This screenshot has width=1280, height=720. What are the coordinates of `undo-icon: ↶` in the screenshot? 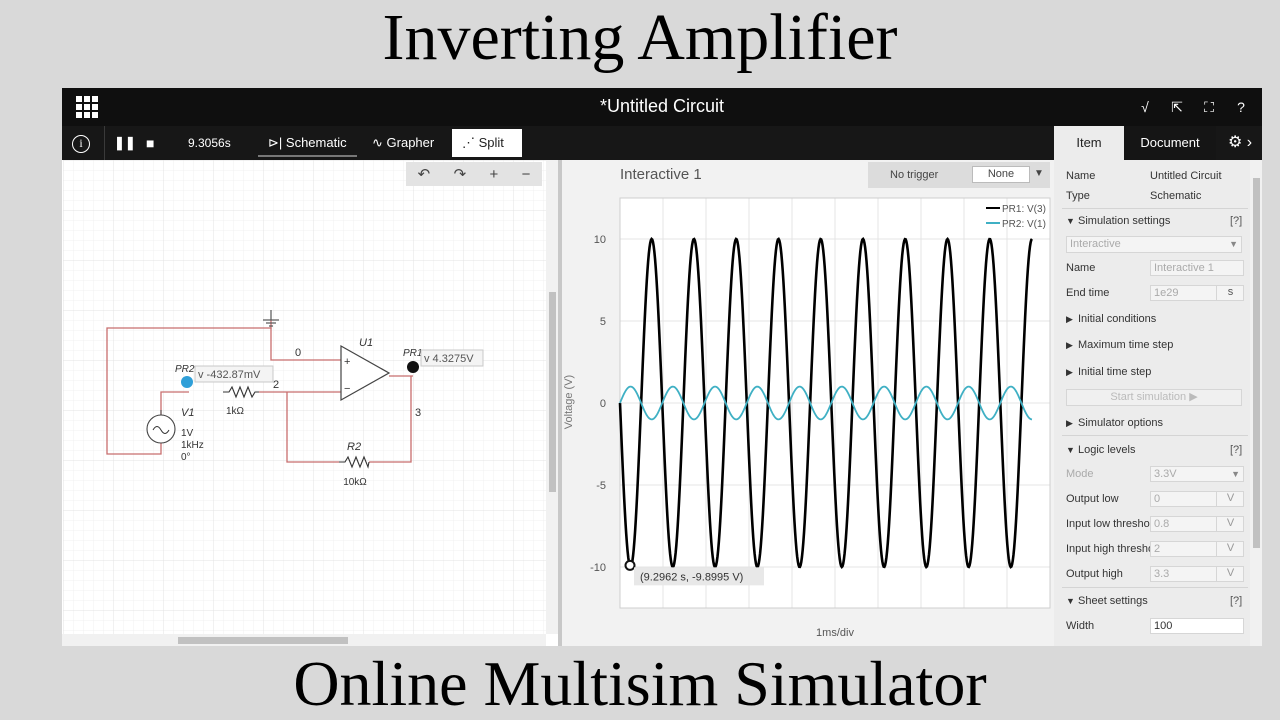 It's located at (424, 174).